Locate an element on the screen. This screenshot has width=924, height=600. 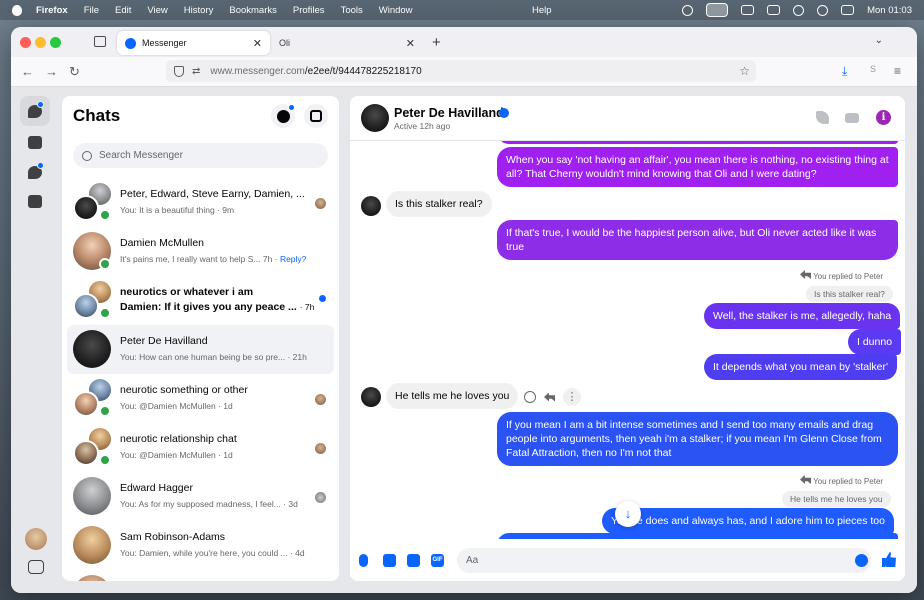
rail-archive-button is located at coordinates (35, 201).